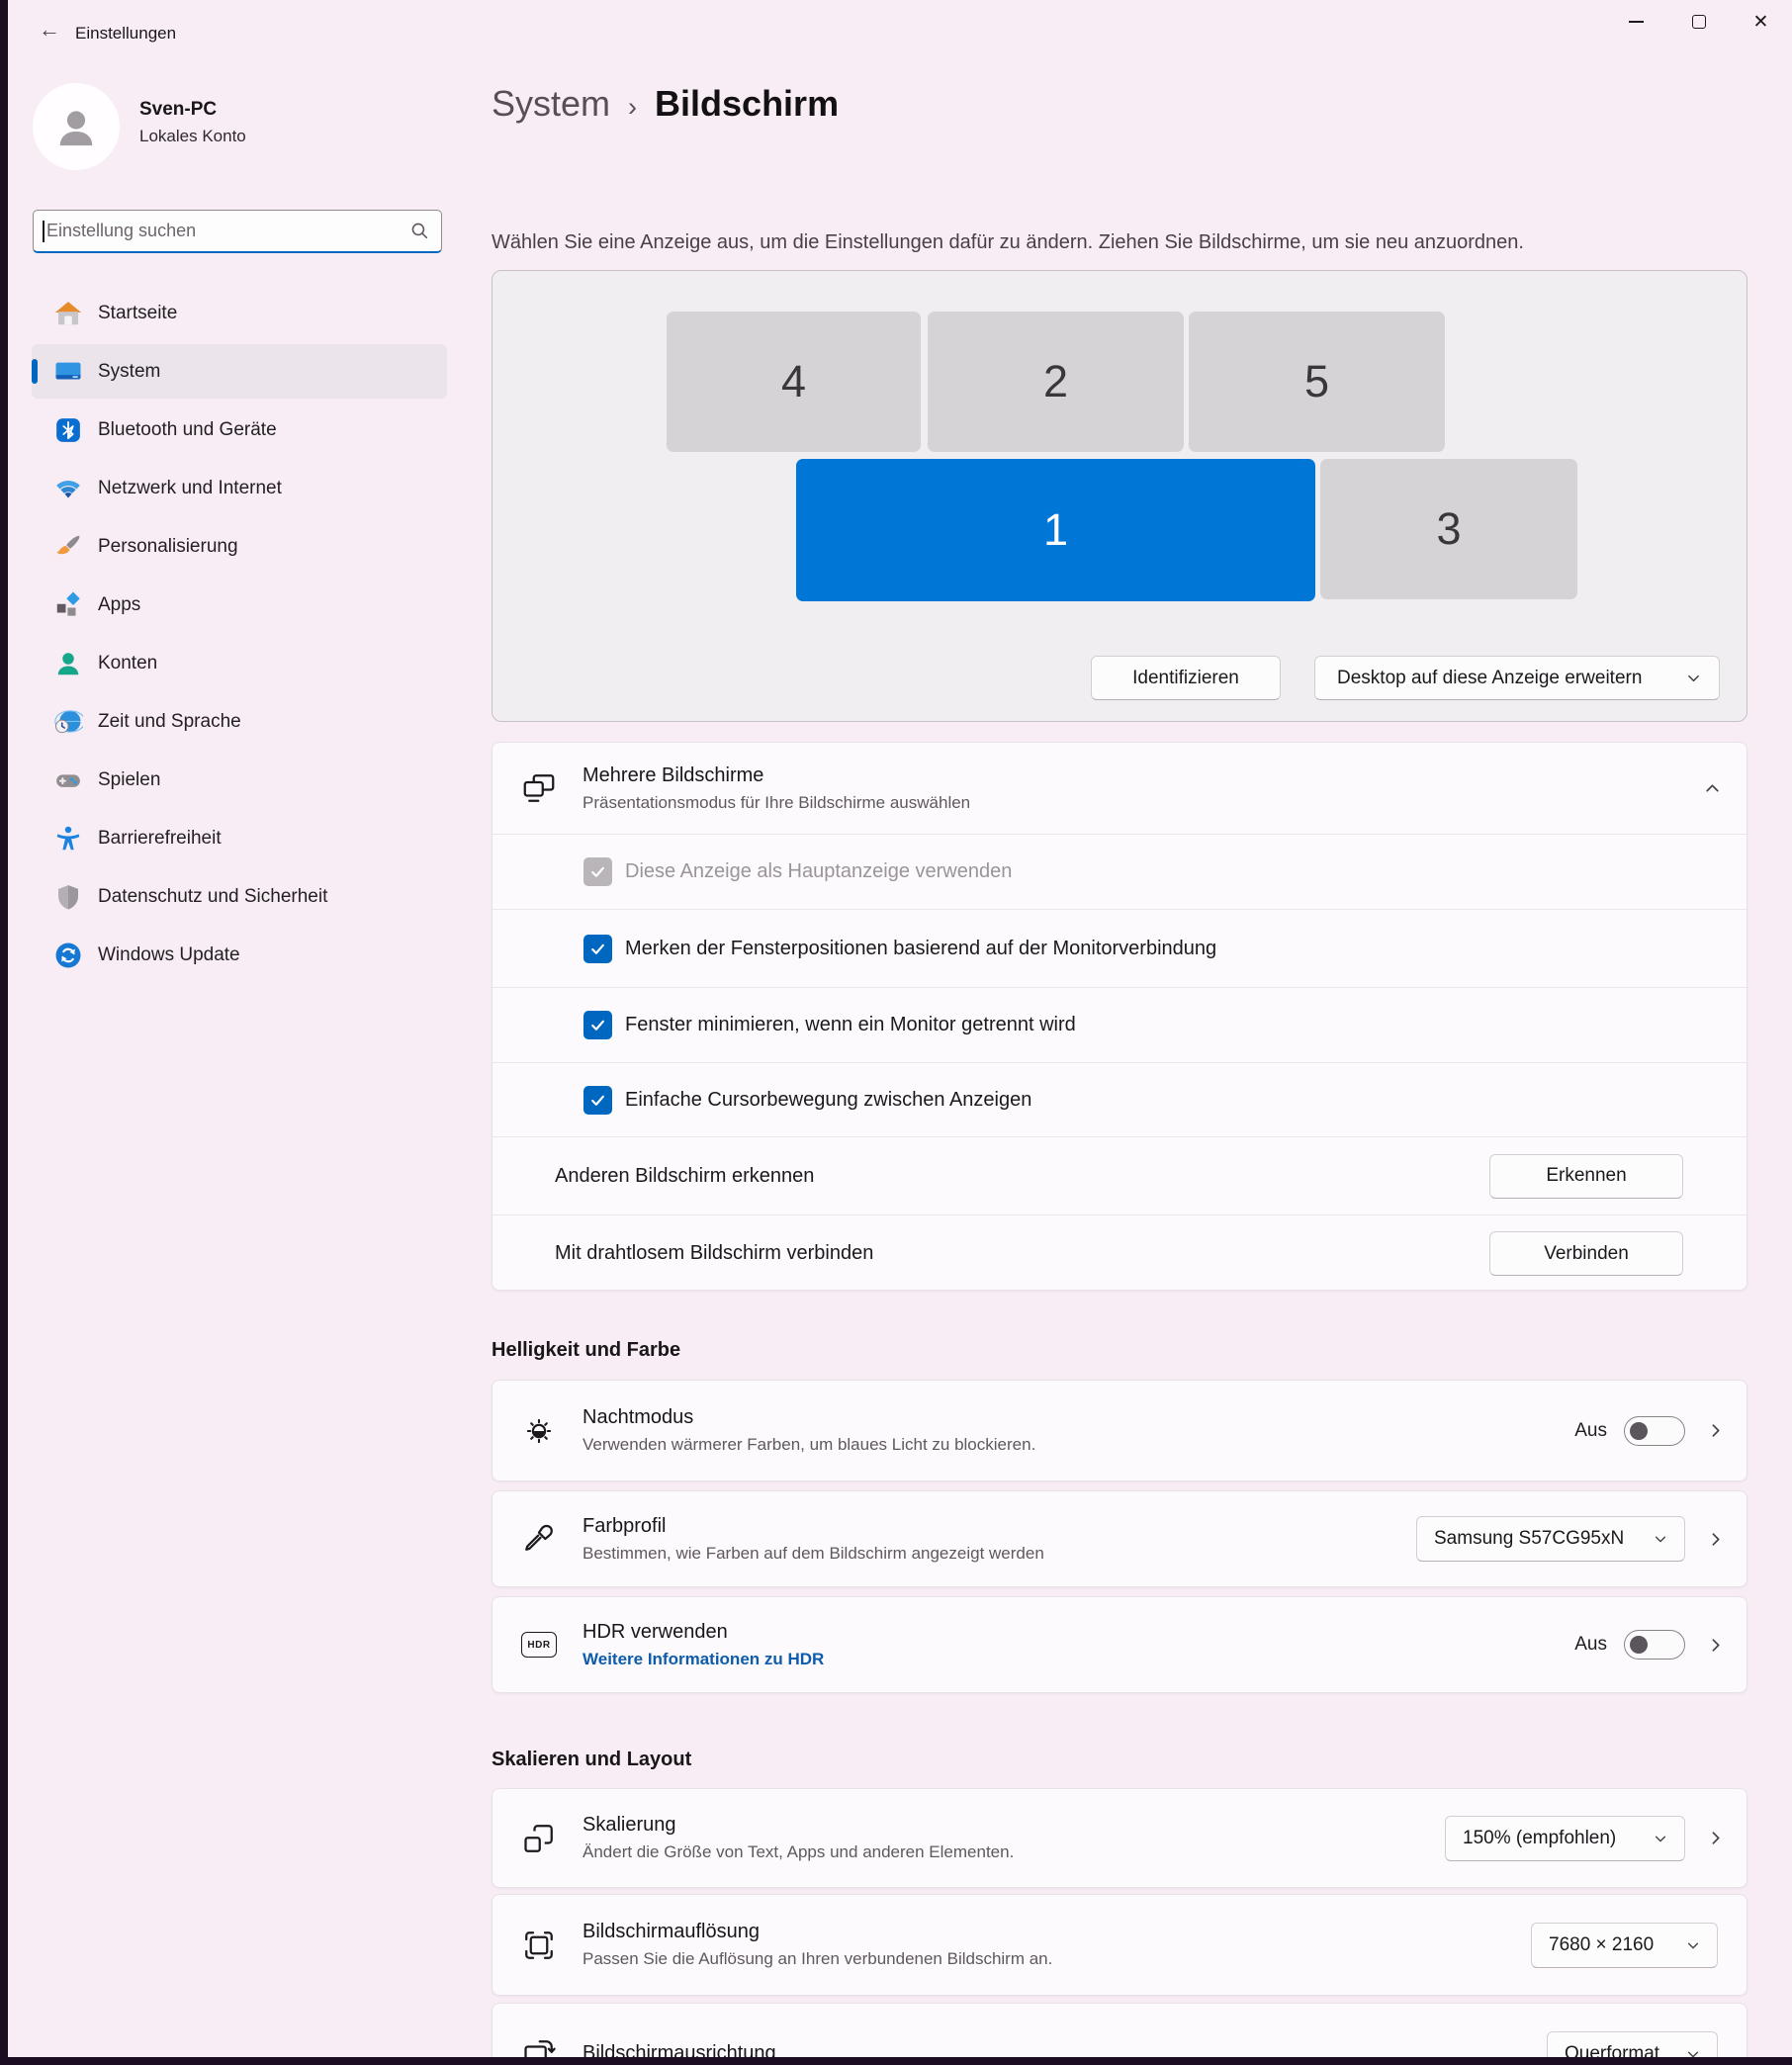  I want to click on brightness-section-heading: Helligkeit und Farbe, so click(586, 1350).